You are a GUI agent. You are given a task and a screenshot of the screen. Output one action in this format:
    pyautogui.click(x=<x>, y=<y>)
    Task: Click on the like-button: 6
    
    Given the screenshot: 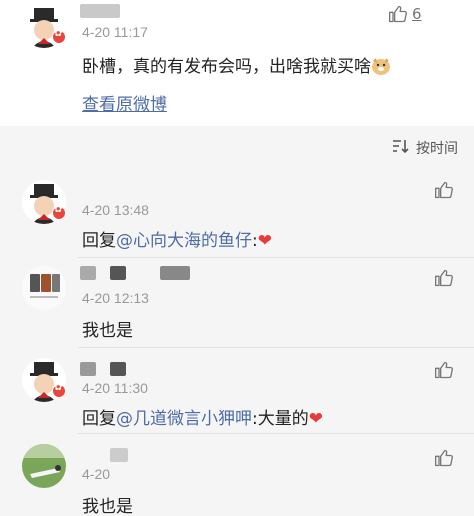 What is the action you would take?
    pyautogui.click(x=405, y=14)
    